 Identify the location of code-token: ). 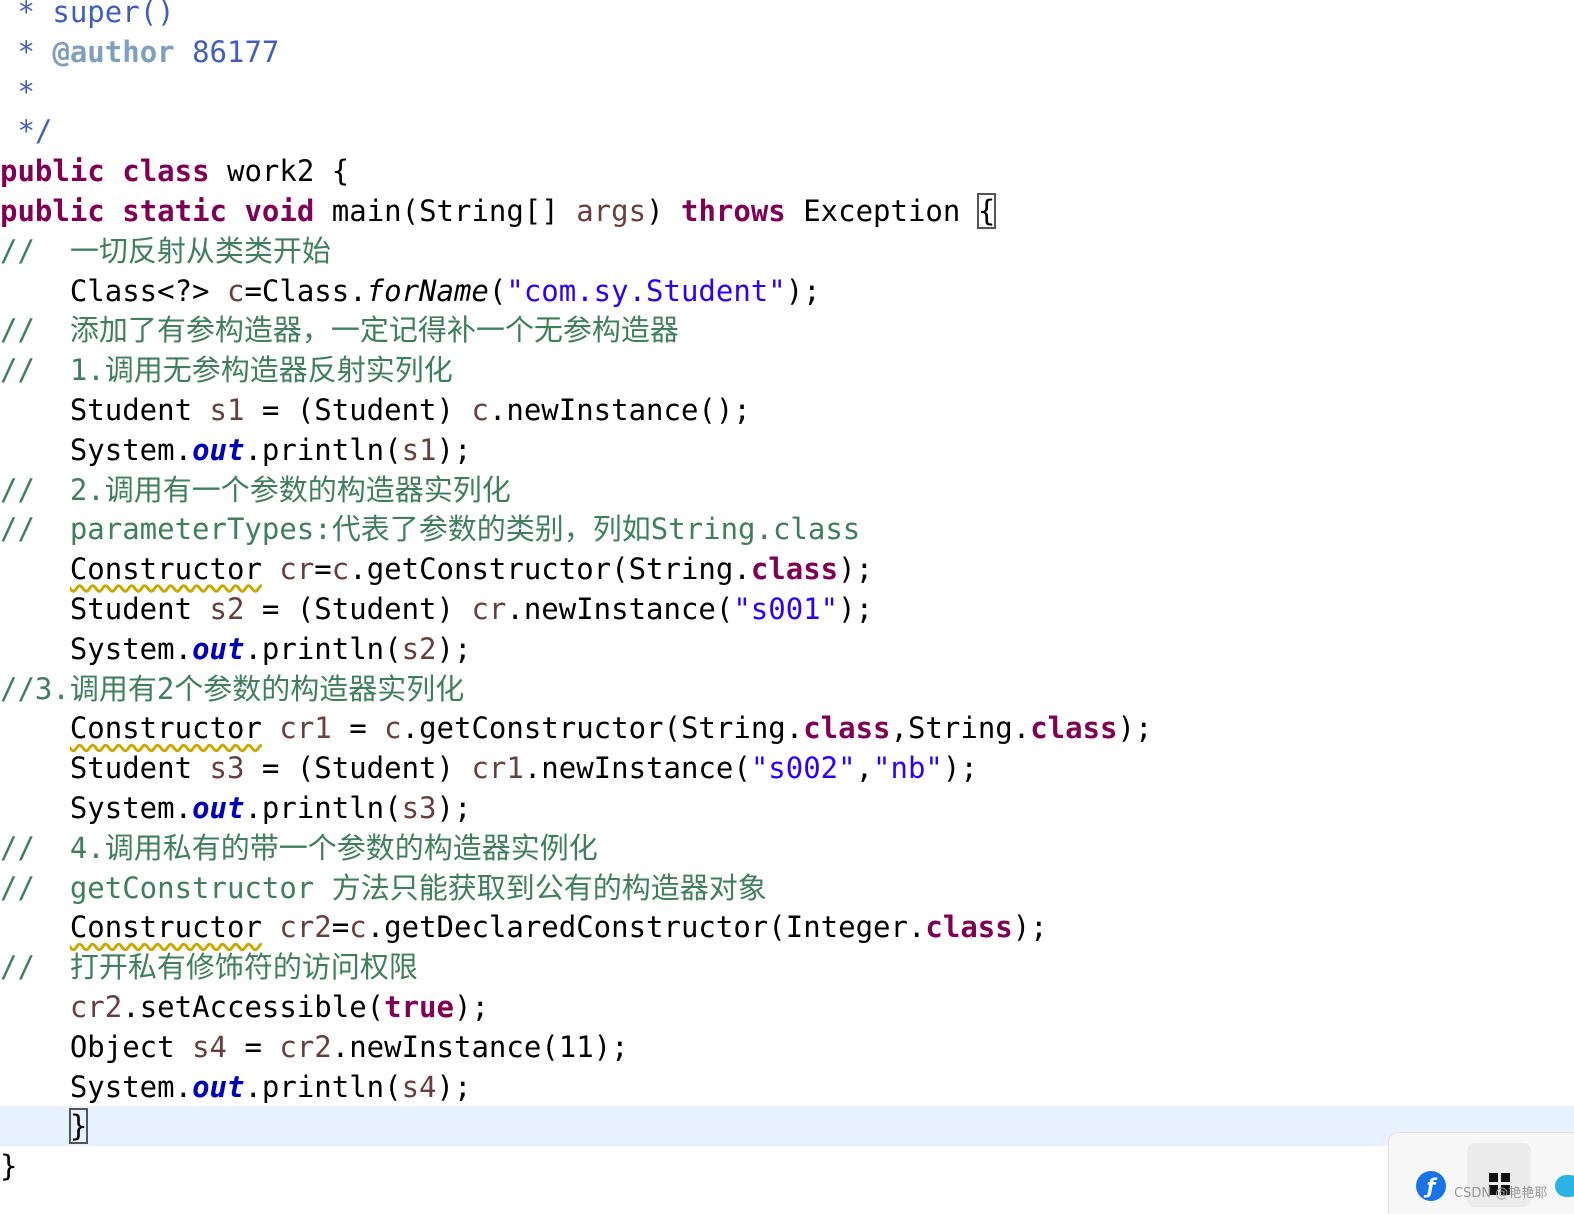
(663, 211).